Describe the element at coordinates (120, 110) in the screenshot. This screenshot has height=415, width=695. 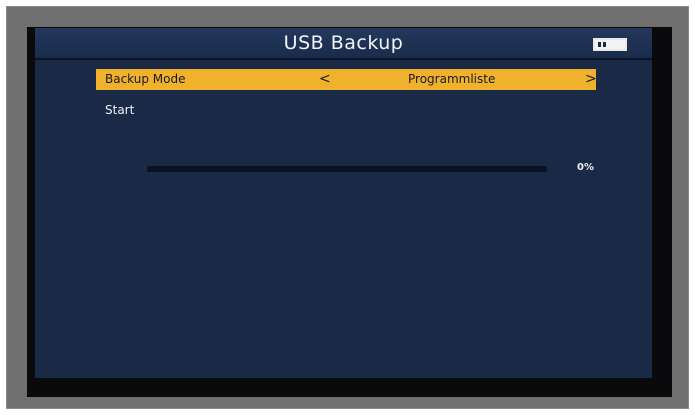
I see `start-label: Start` at that location.